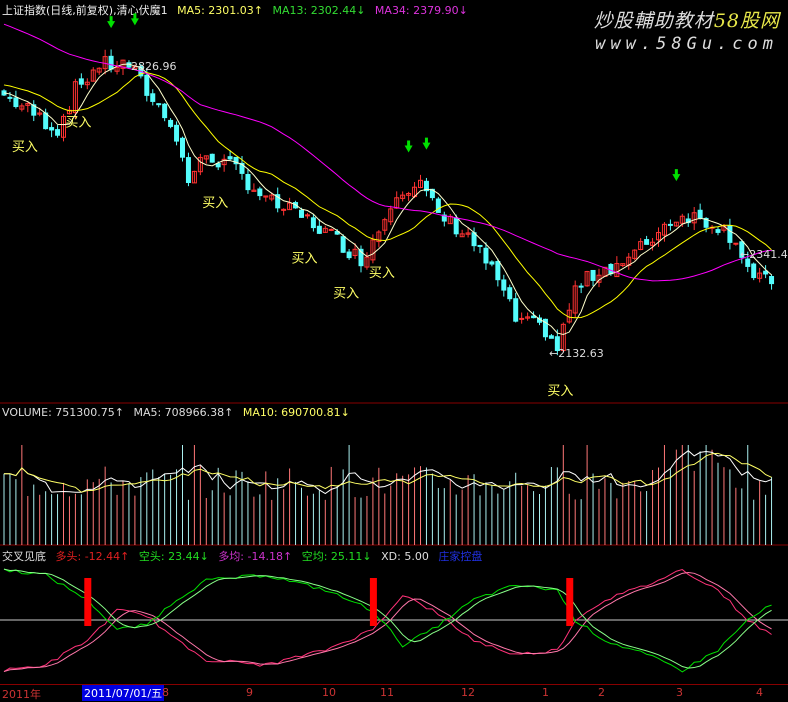  Describe the element at coordinates (468, 692) in the screenshot. I see `month-tick: 12` at that location.